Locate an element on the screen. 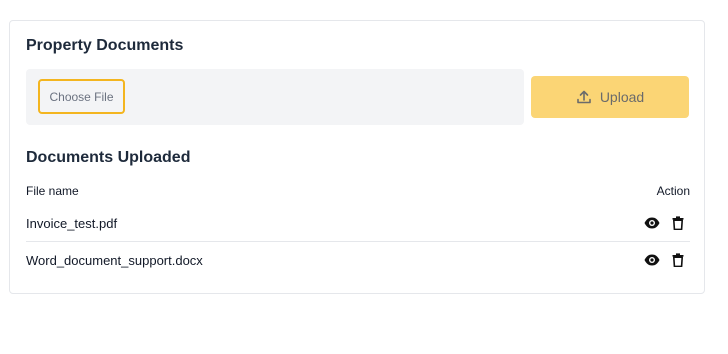  table-row: Invoice_test.pdf is located at coordinates (358, 223).